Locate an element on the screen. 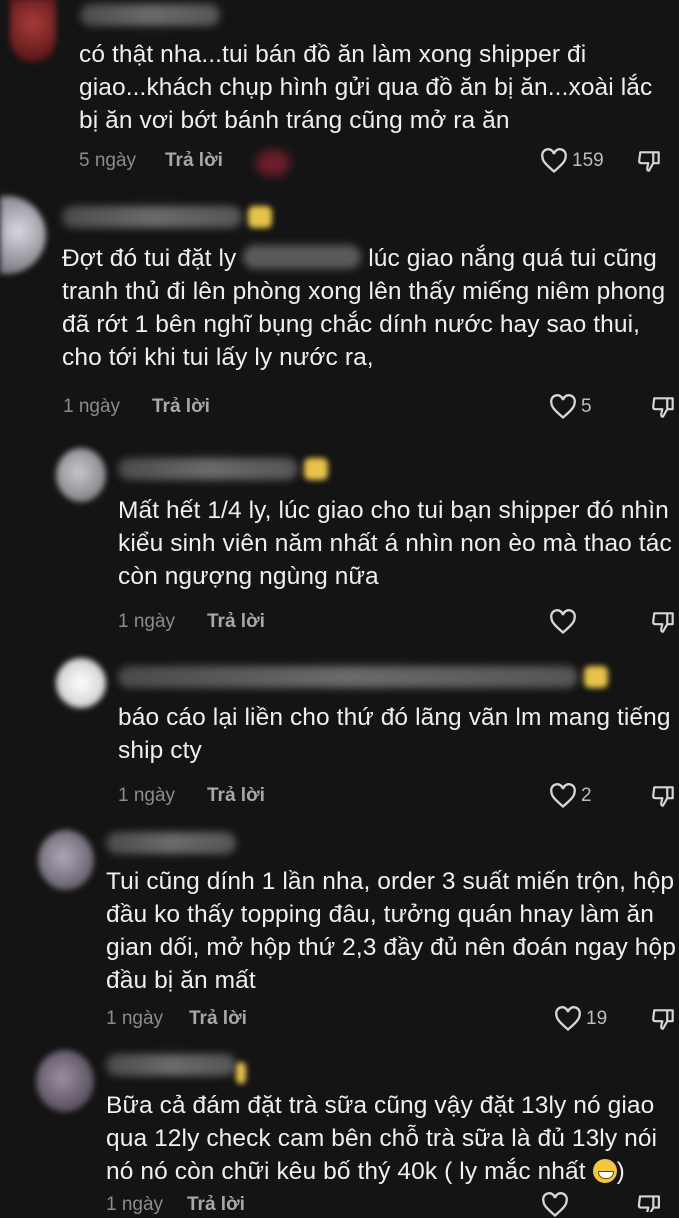 The height and width of the screenshot is (1218, 679). like-count: 19 is located at coordinates (597, 1018).